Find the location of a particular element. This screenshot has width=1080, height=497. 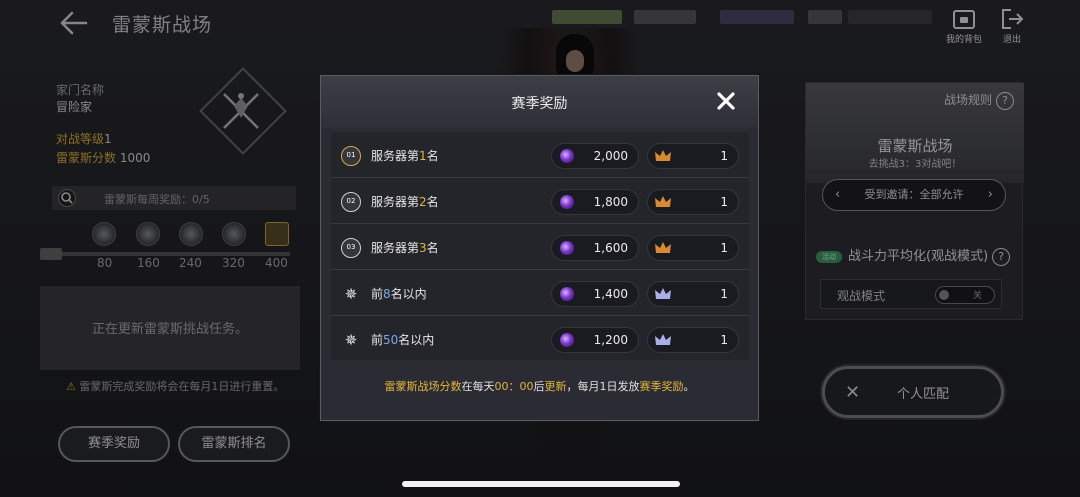

points-cell: 1,600 is located at coordinates (595, 248).